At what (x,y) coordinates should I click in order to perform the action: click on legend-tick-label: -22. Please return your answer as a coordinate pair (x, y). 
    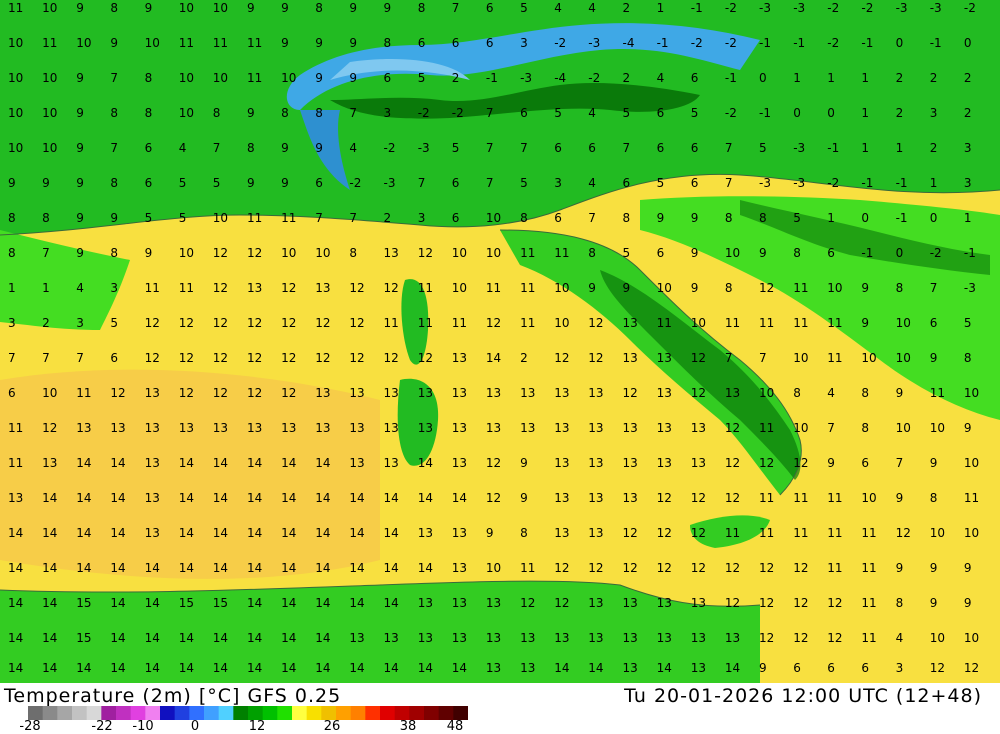
    Looking at the image, I should click on (102, 726).